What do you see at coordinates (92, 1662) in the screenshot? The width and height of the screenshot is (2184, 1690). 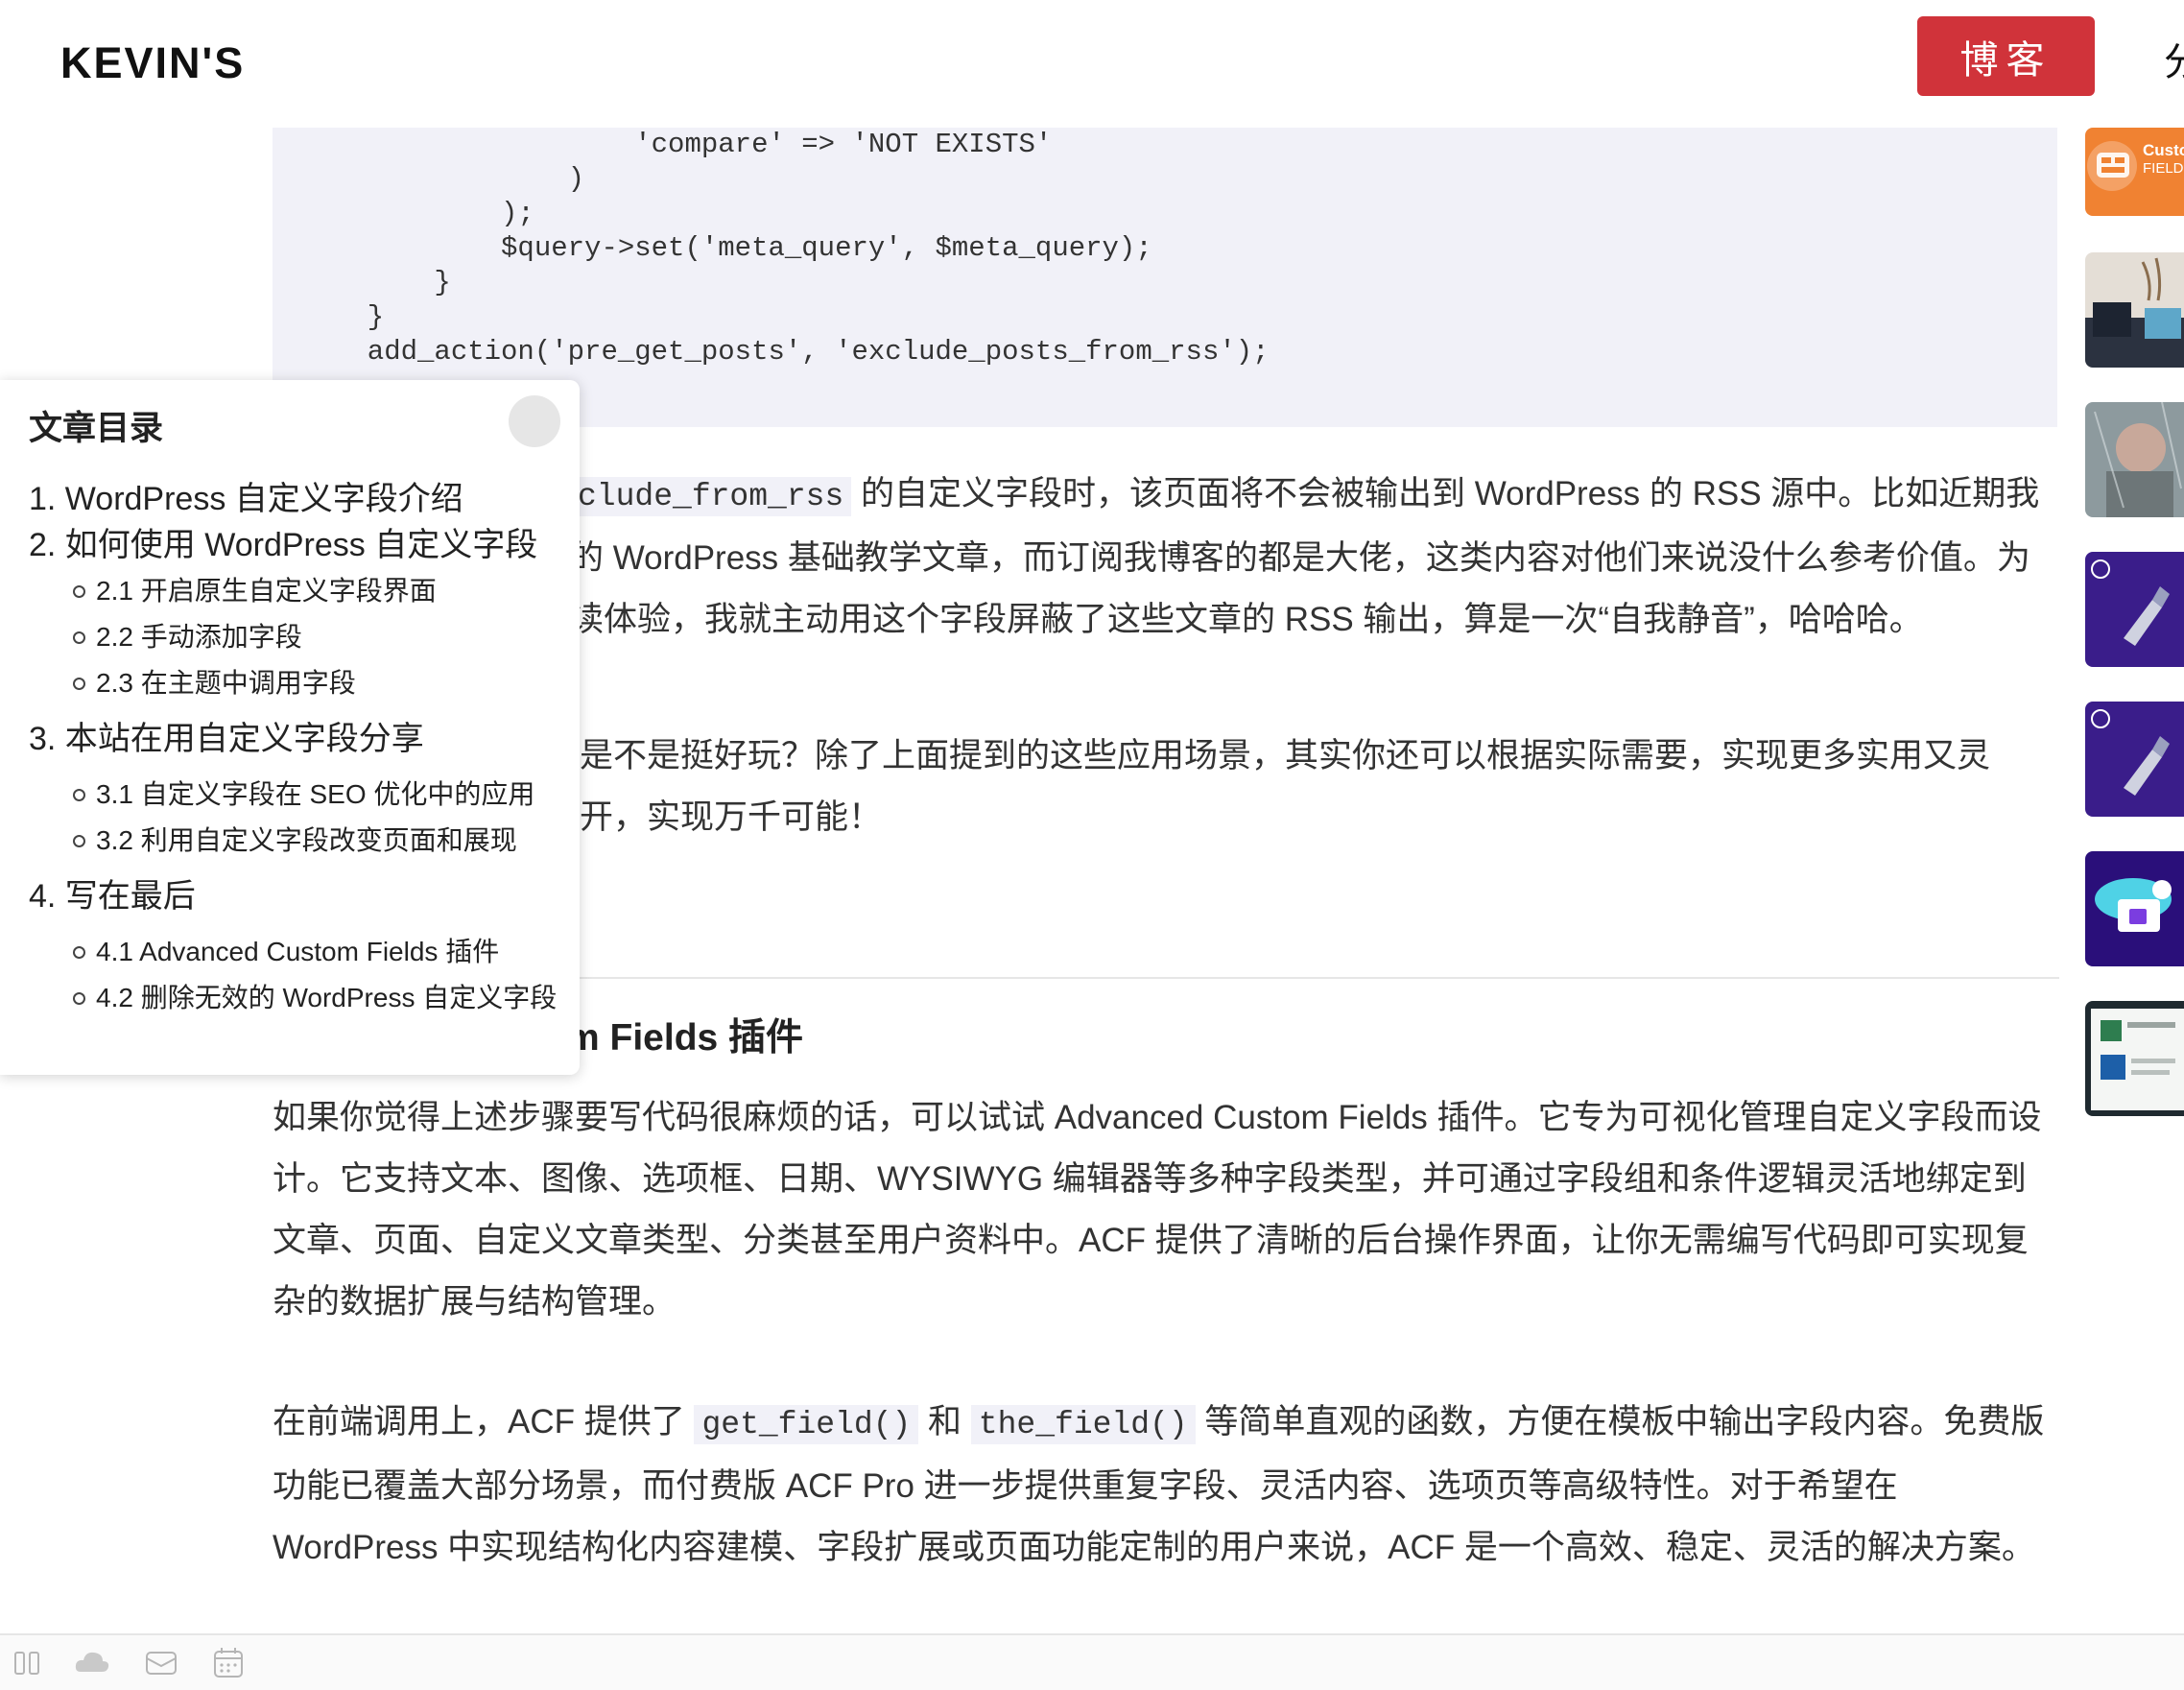 I see `cloud-icon` at bounding box center [92, 1662].